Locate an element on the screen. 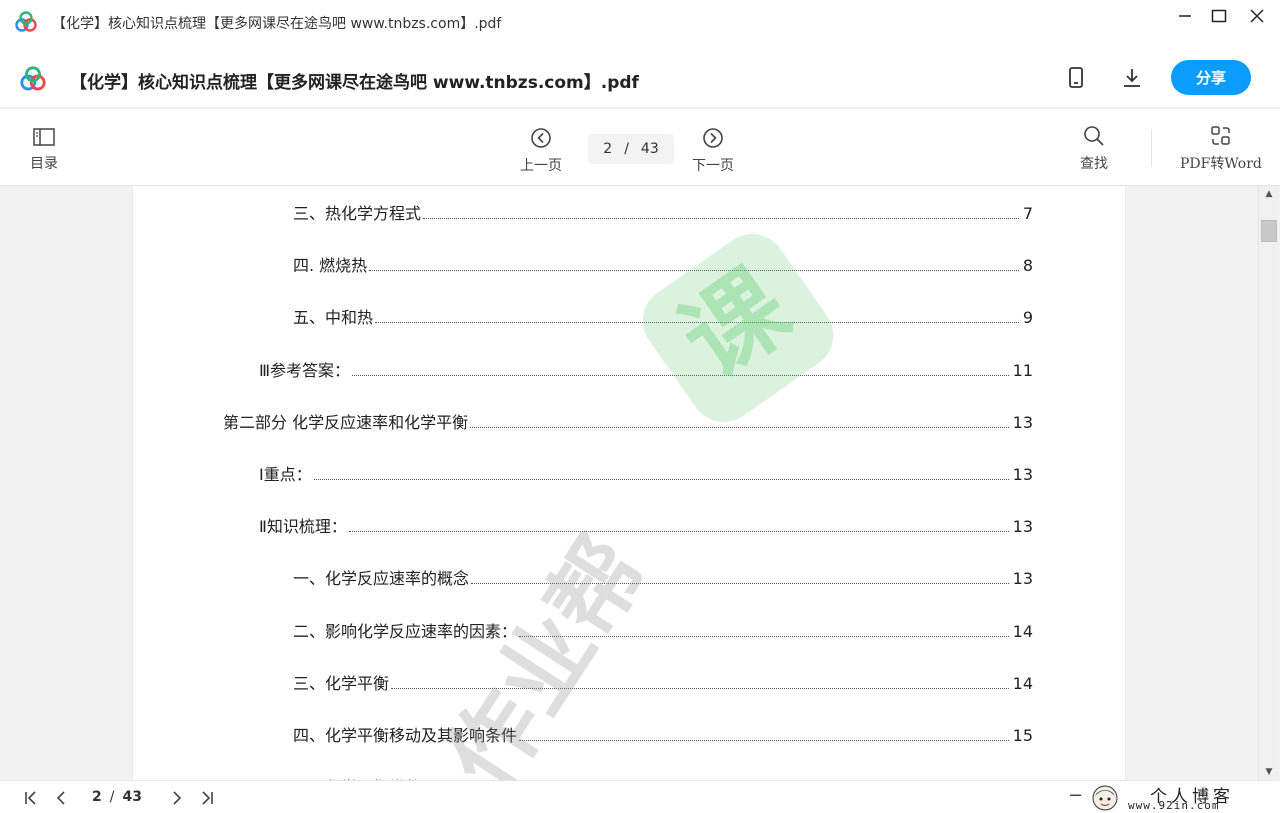  share-button: 分享 is located at coordinates (1211, 77).